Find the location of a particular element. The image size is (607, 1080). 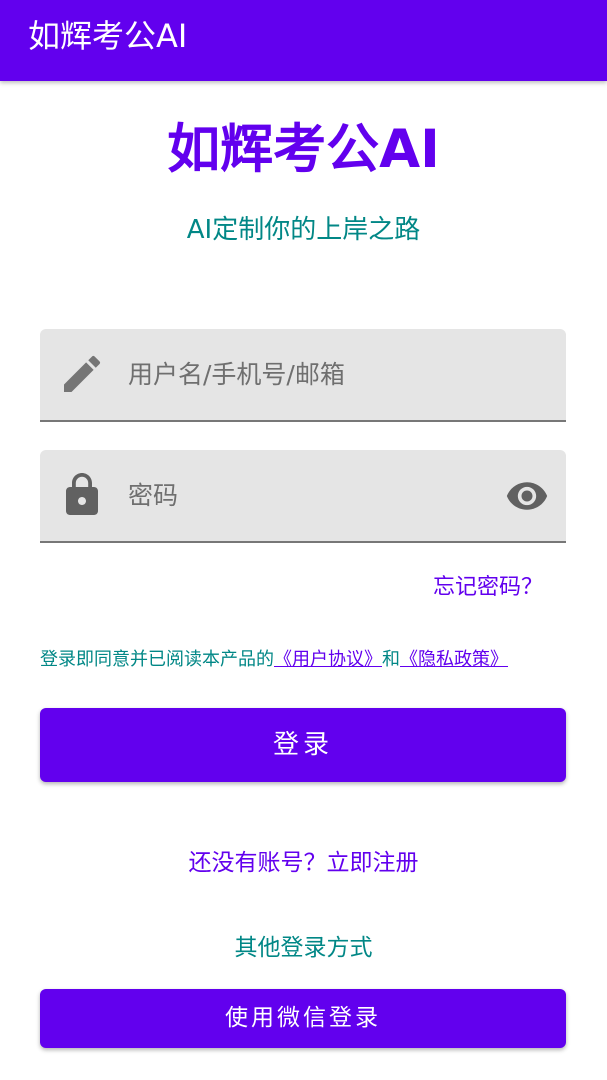

login-button: 登录 is located at coordinates (303, 745).